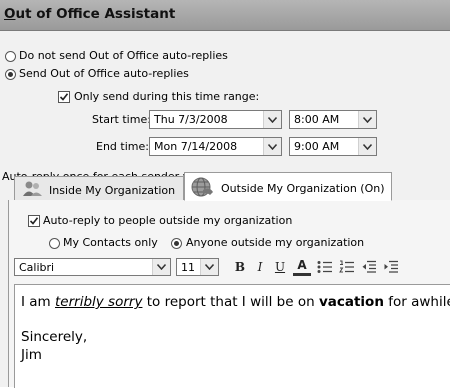  I want to click on anyone-outside-radio, so click(176, 243).